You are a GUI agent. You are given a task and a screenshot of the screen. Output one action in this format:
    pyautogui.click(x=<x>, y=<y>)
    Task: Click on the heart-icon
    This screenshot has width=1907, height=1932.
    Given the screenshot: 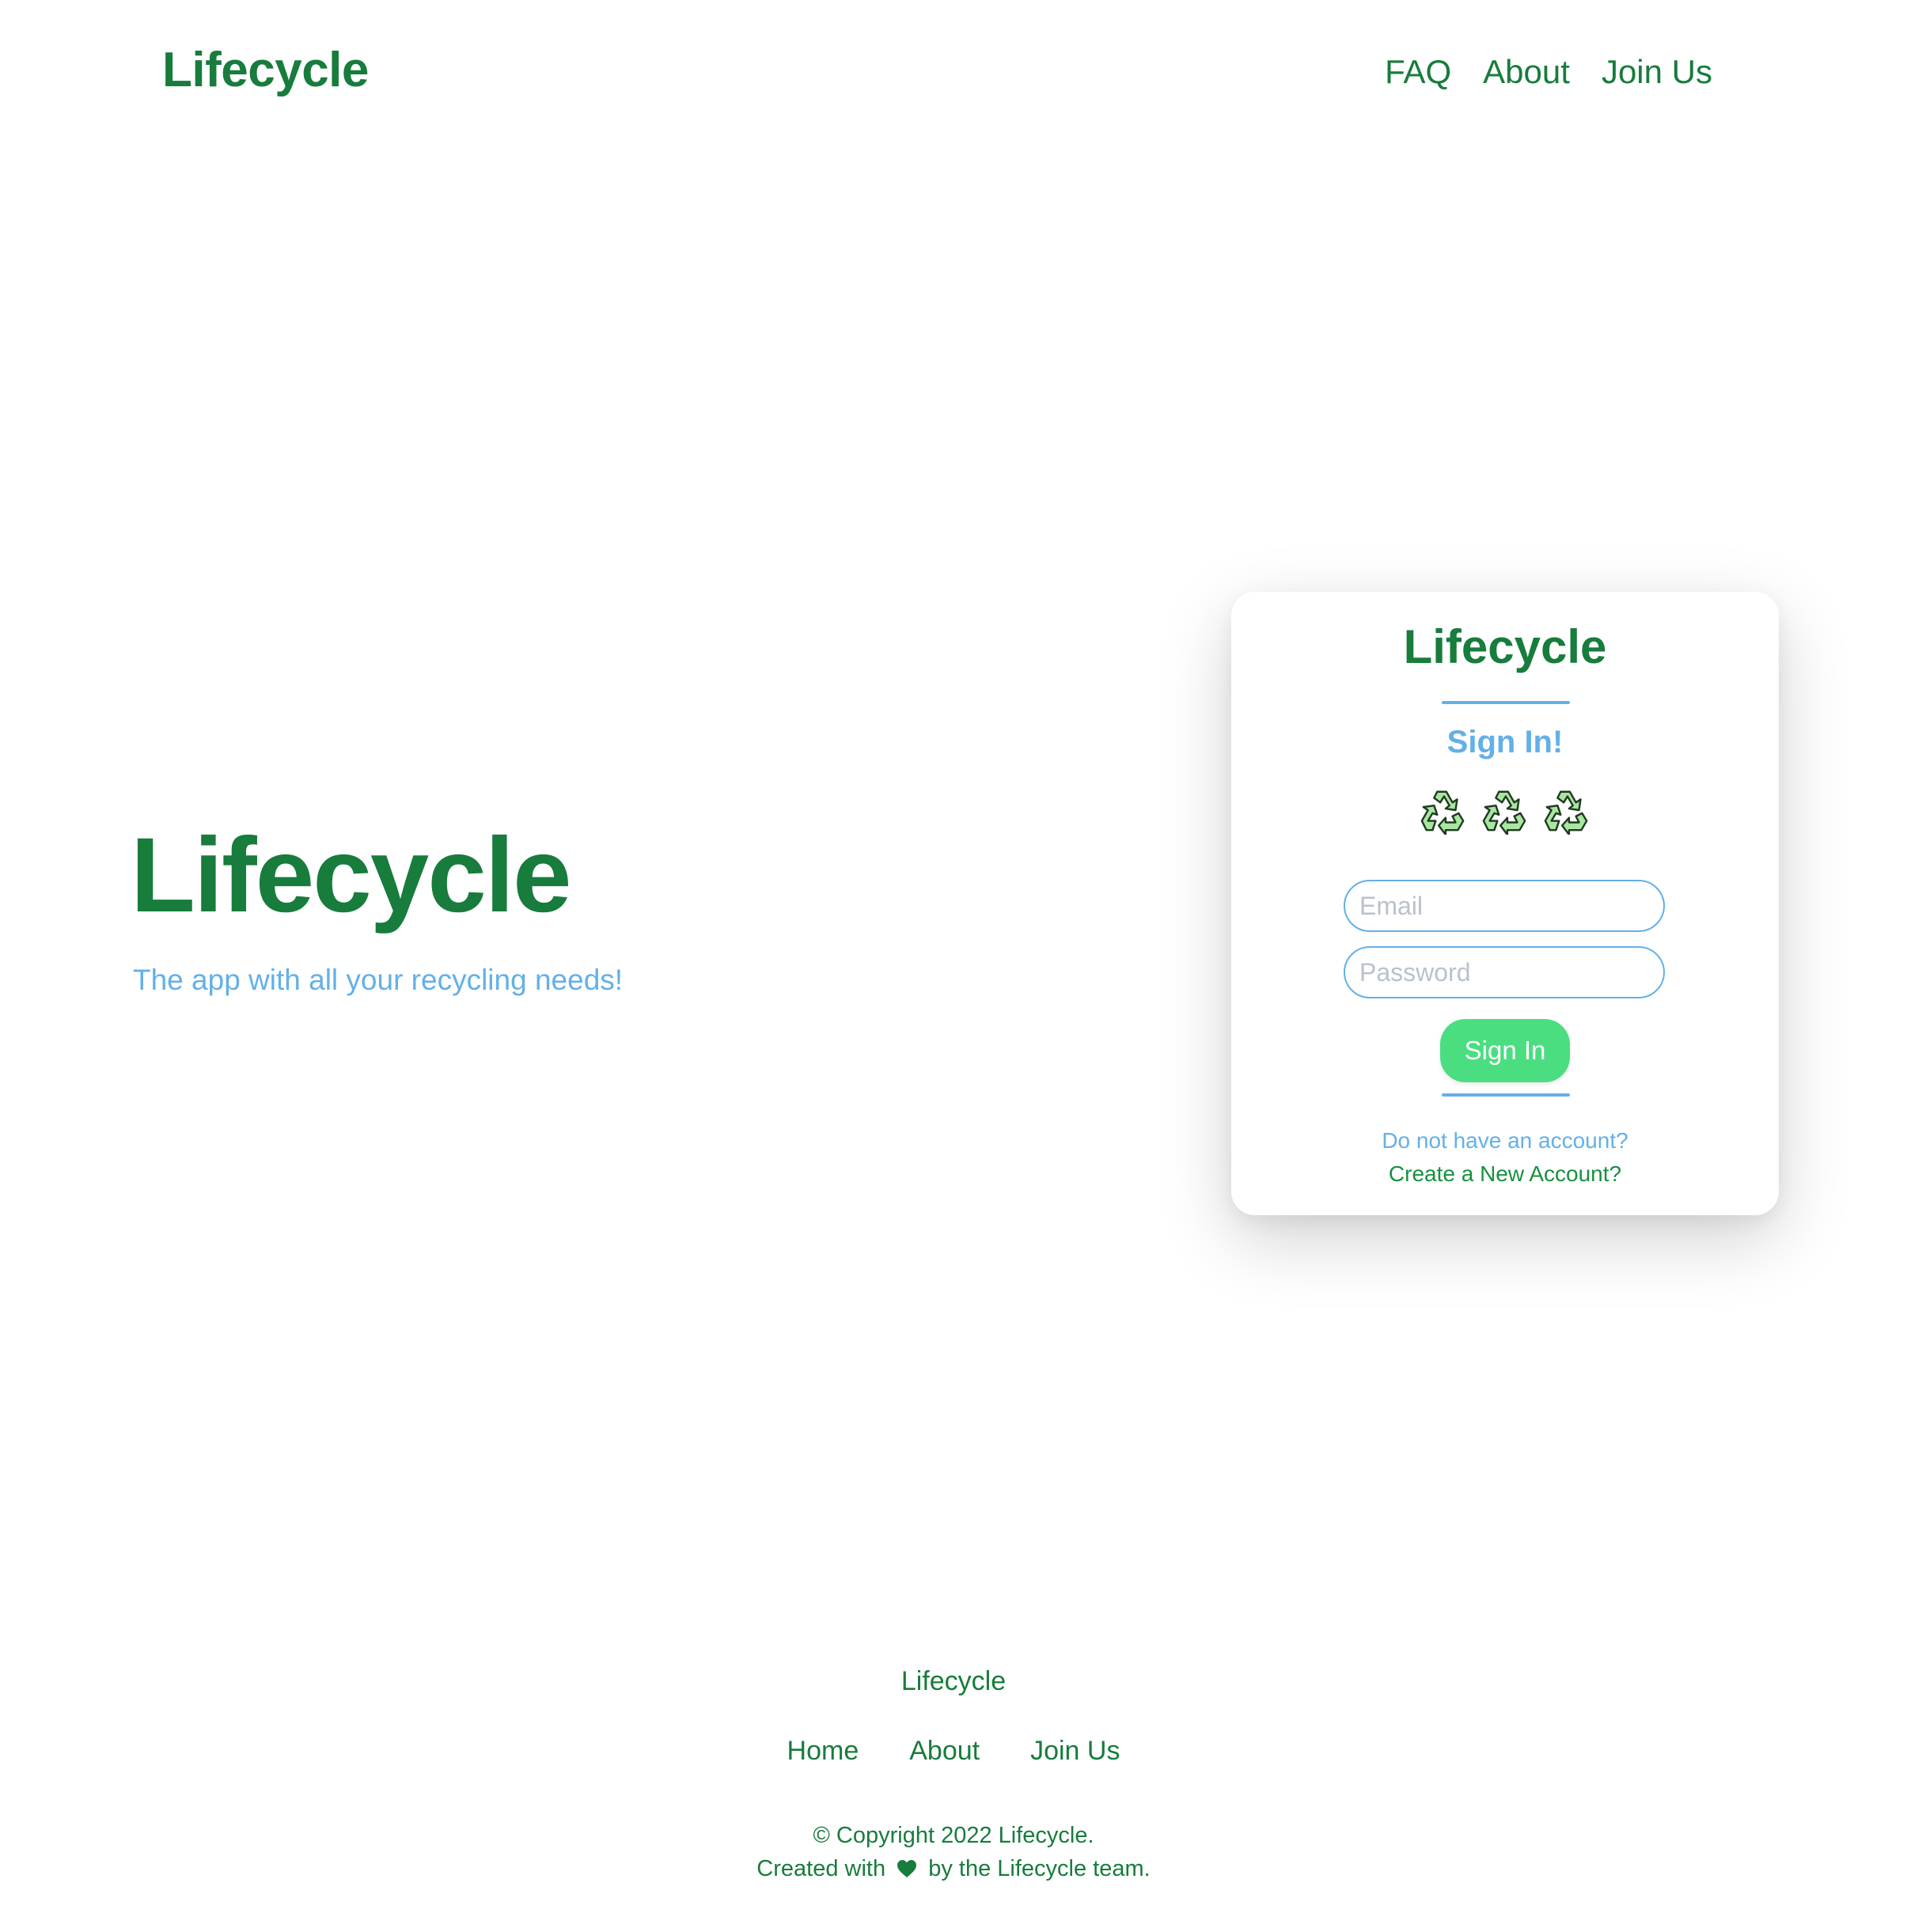 What is the action you would take?
    pyautogui.click(x=907, y=1871)
    